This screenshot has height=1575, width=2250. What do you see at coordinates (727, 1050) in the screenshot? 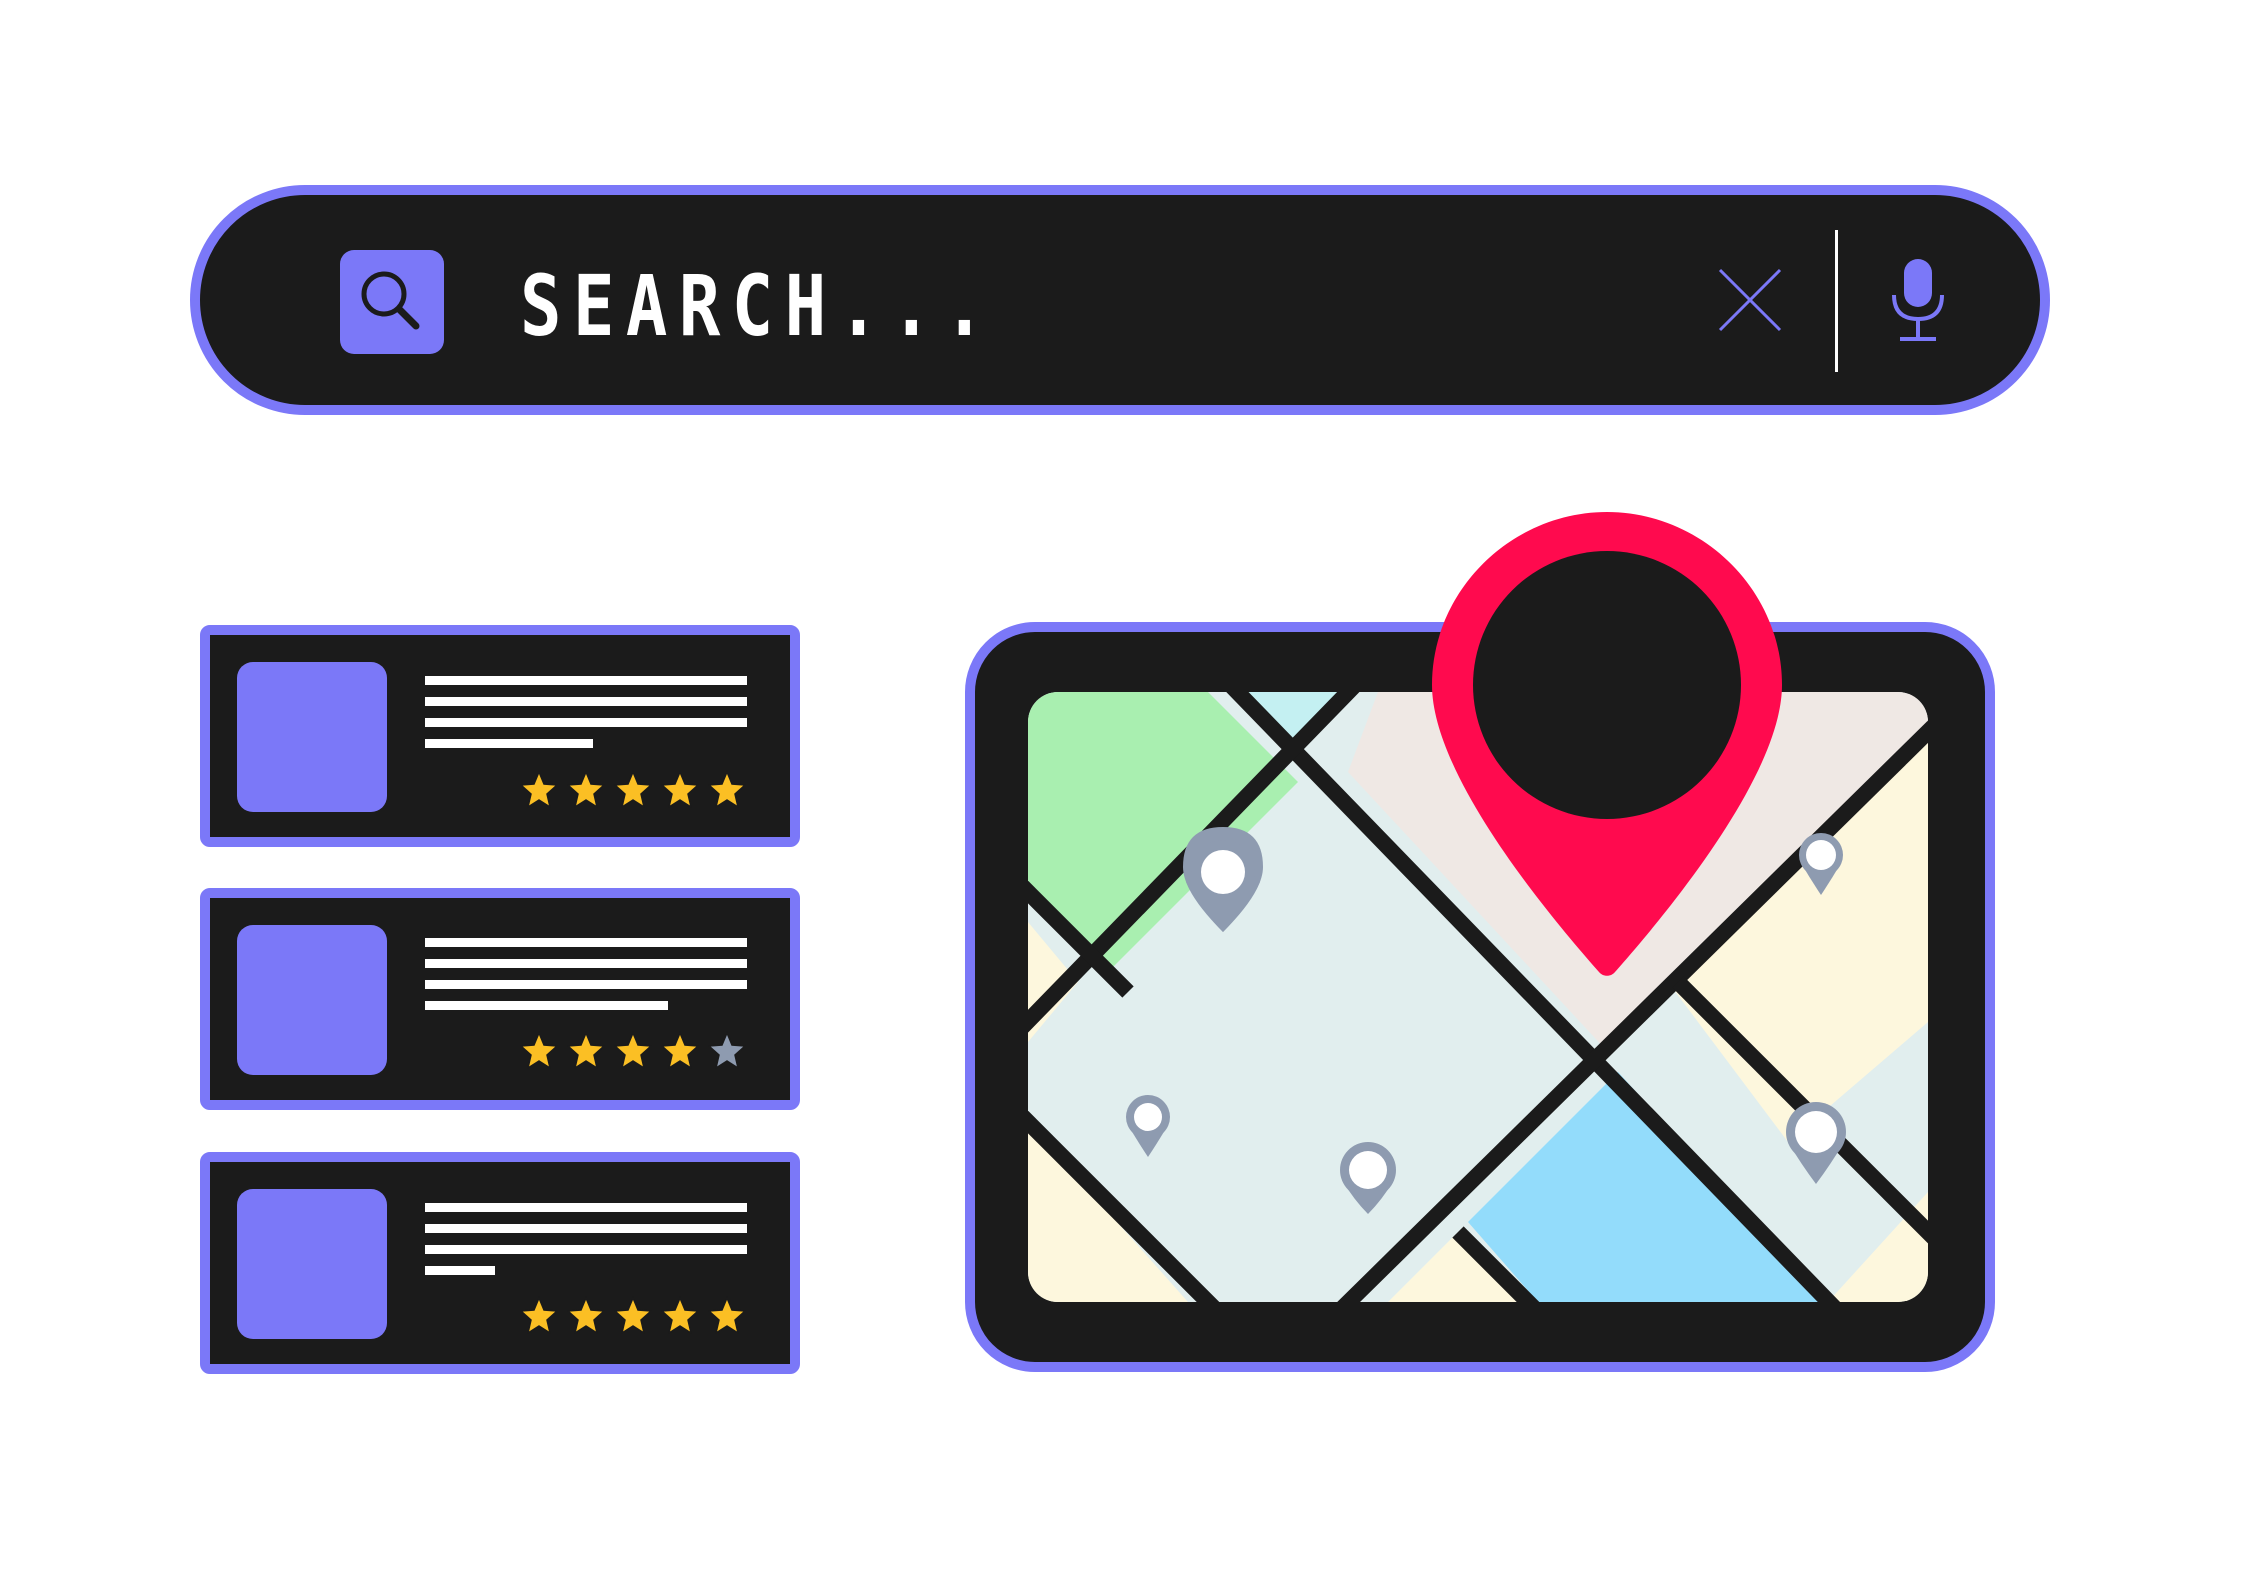
I see `star-empty-icon` at bounding box center [727, 1050].